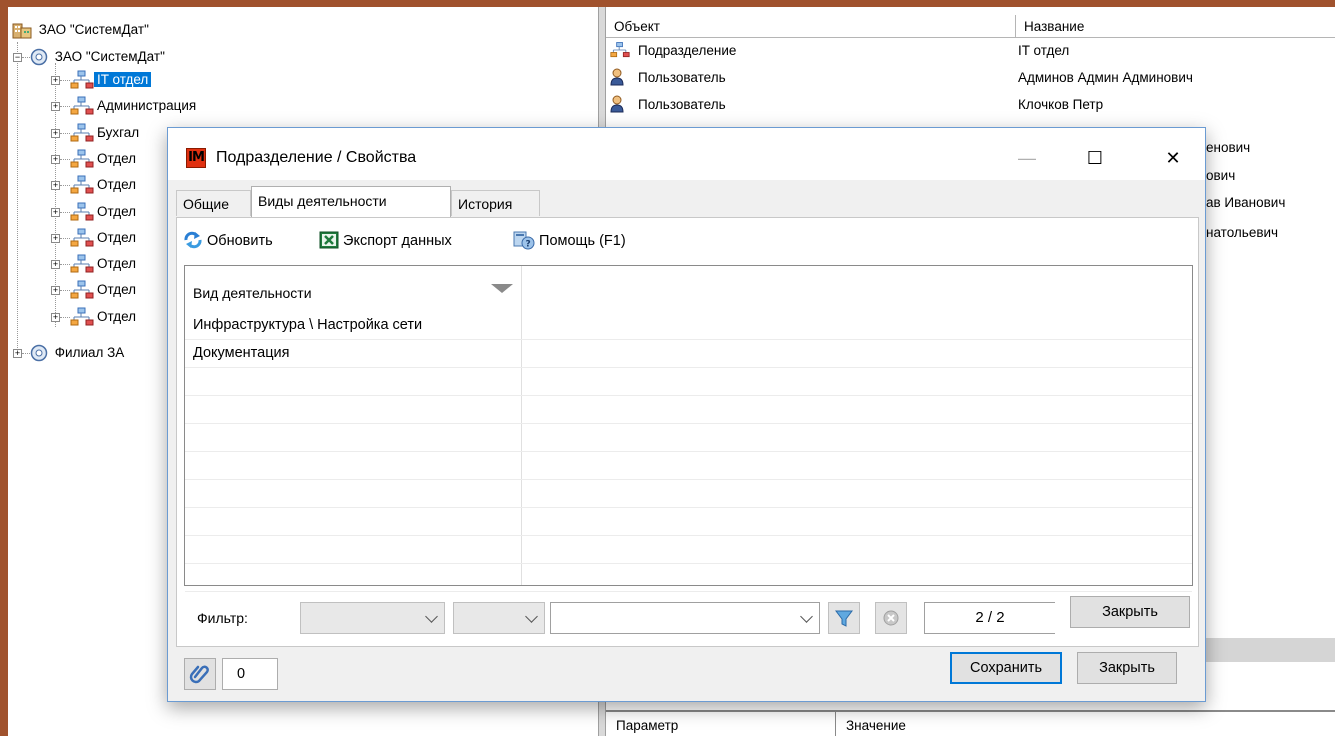  What do you see at coordinates (351, 201) in the screenshot?
I see `tab-activity-types: Виды деятельности` at bounding box center [351, 201].